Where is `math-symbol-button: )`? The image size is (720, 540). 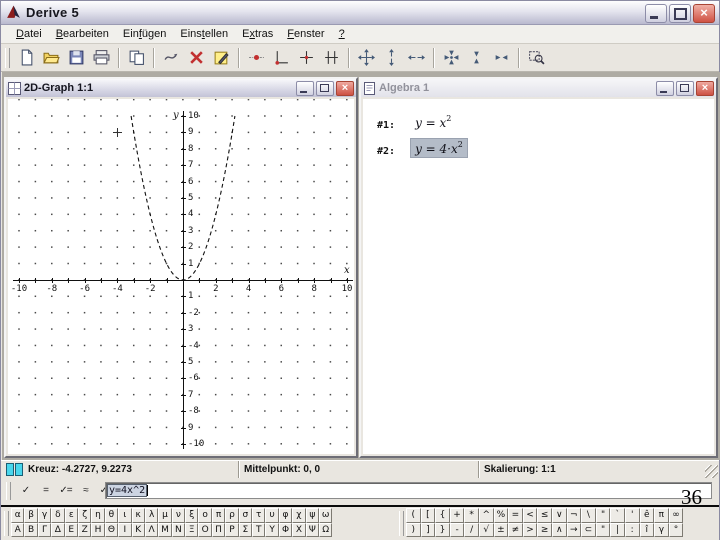
math-symbol-button: ) is located at coordinates (413, 529).